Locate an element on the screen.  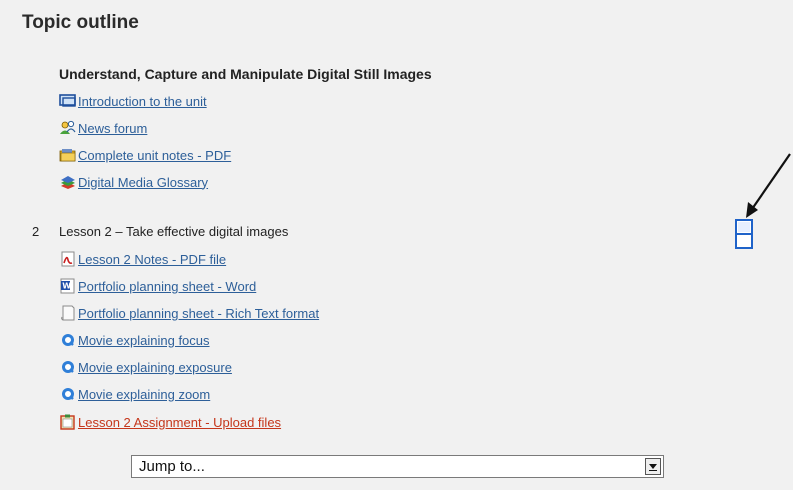
list-item-lesson2-notes: Lesson 2 Notes - PDF file is located at coordinates (142, 259).